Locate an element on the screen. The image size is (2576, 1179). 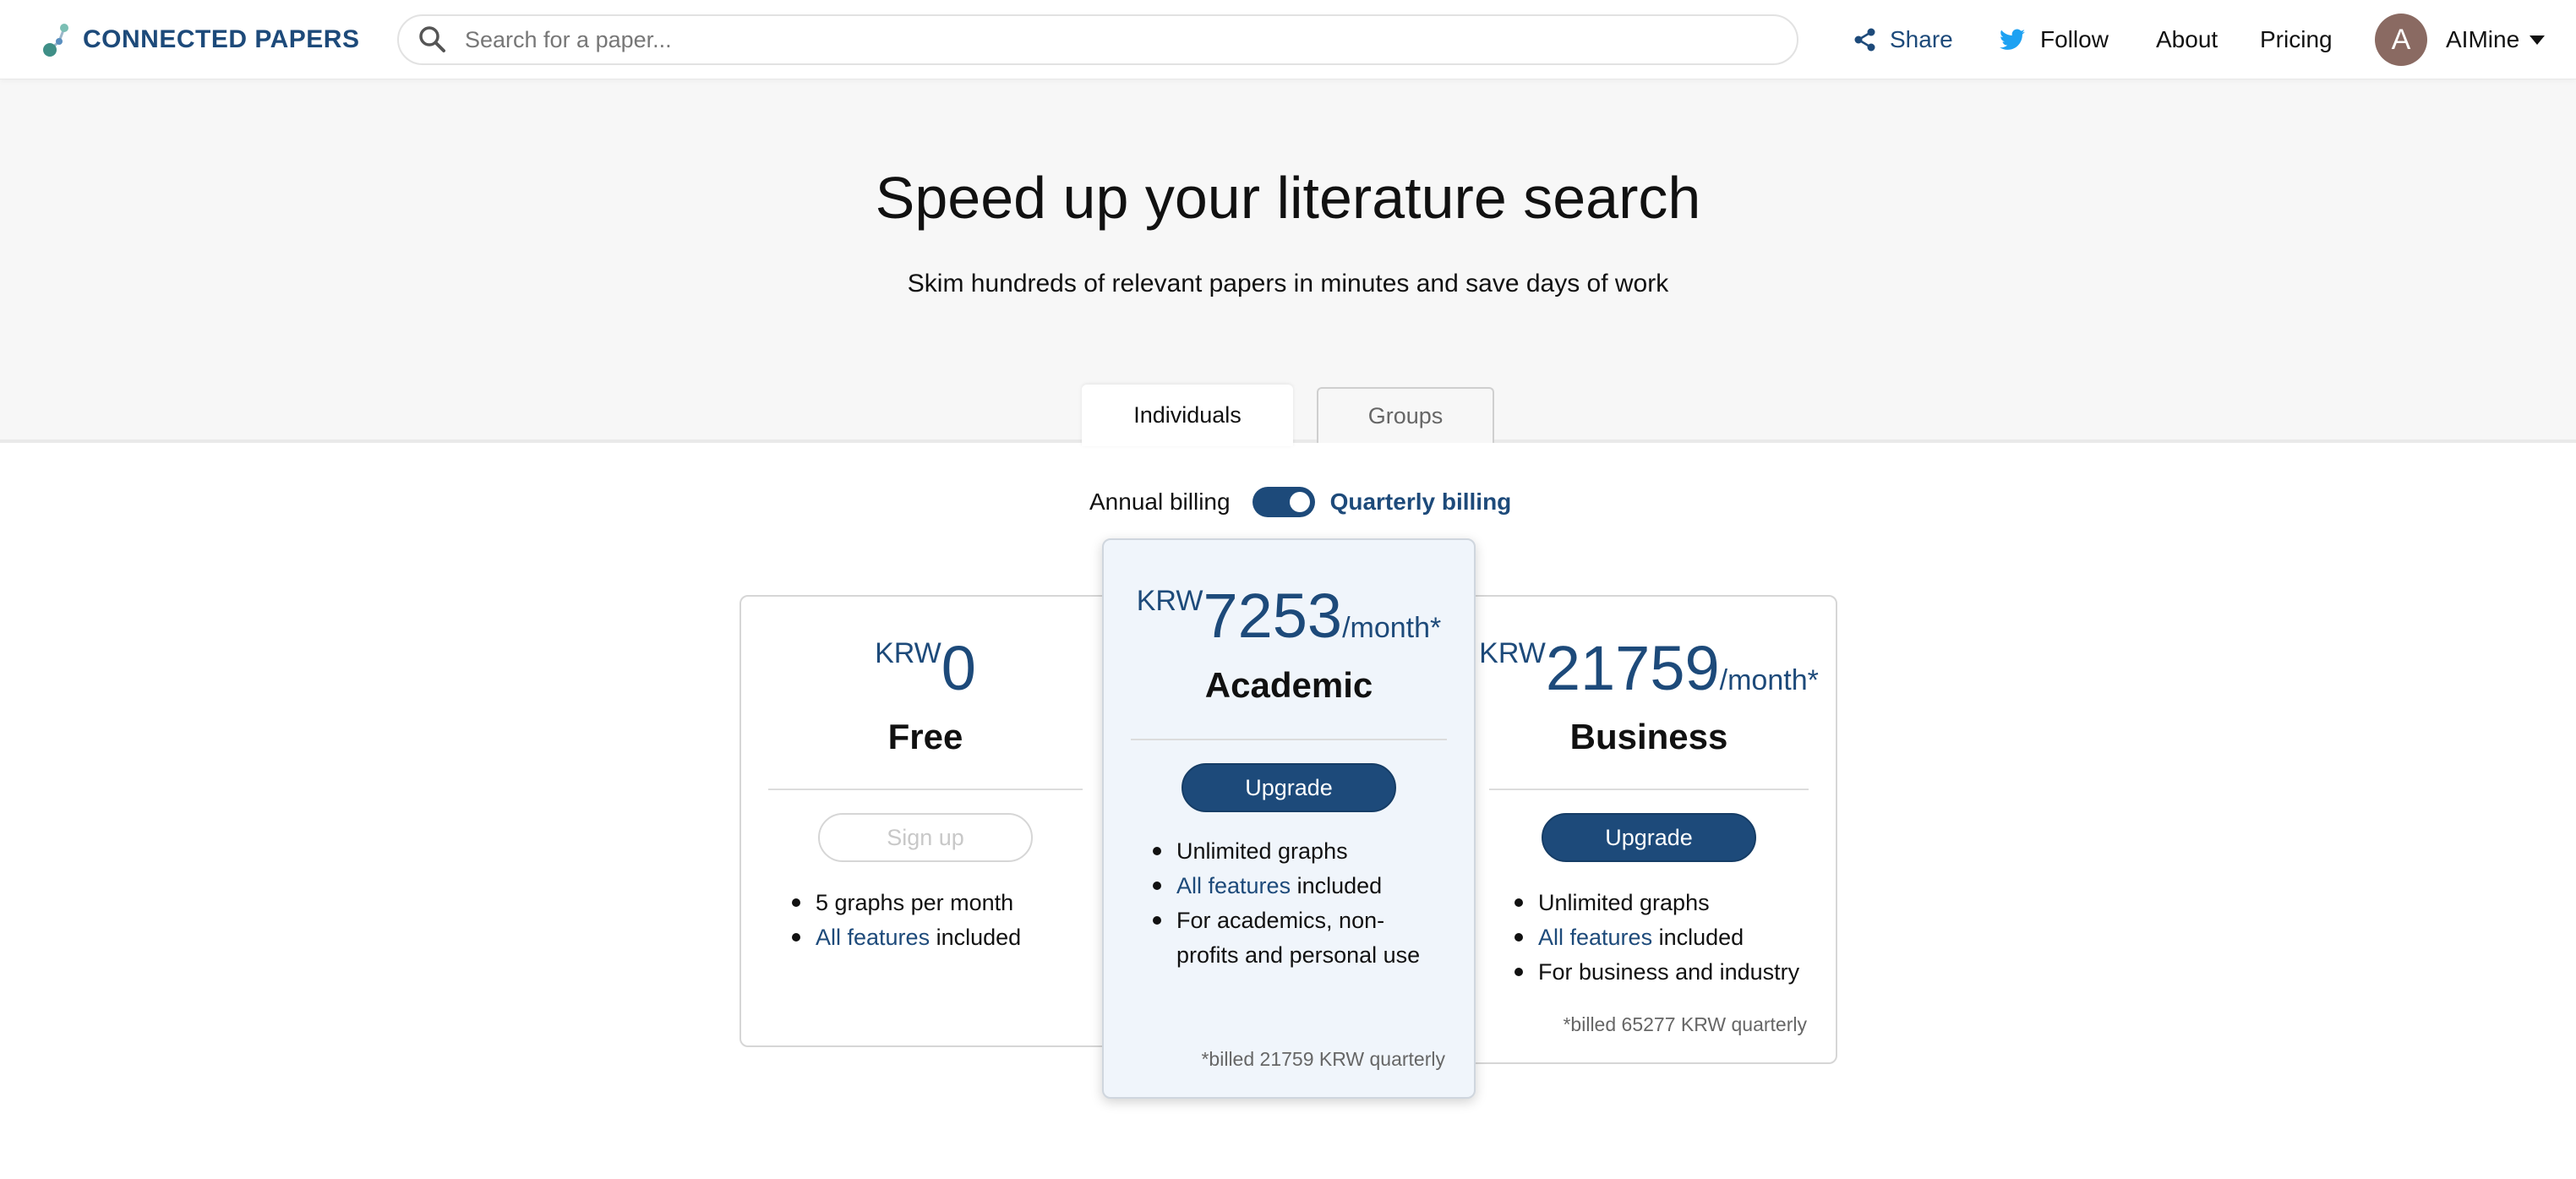
search-input is located at coordinates (1099, 40).